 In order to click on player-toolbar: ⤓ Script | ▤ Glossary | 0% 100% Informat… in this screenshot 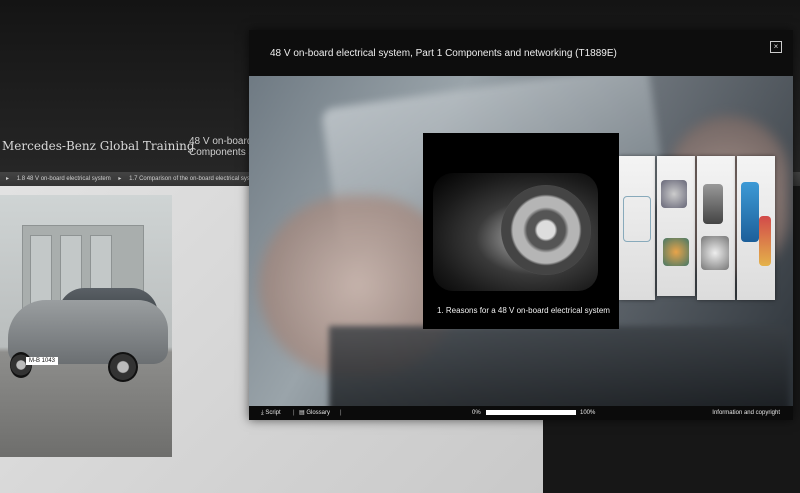, I will do `click(521, 413)`.